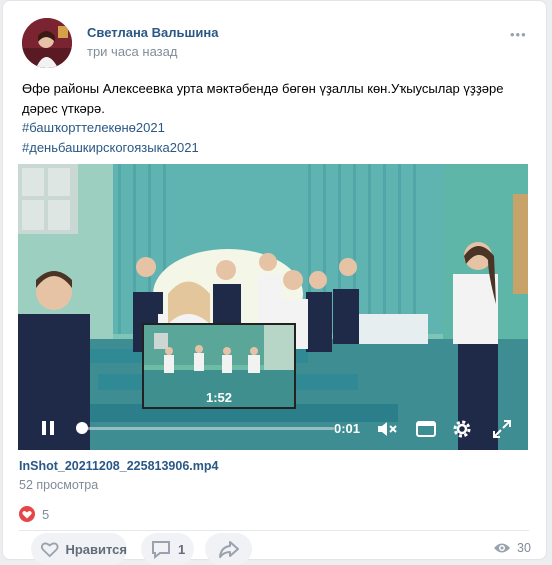 Image resolution: width=552 pixels, height=565 pixels. I want to click on share-button, so click(228, 549).